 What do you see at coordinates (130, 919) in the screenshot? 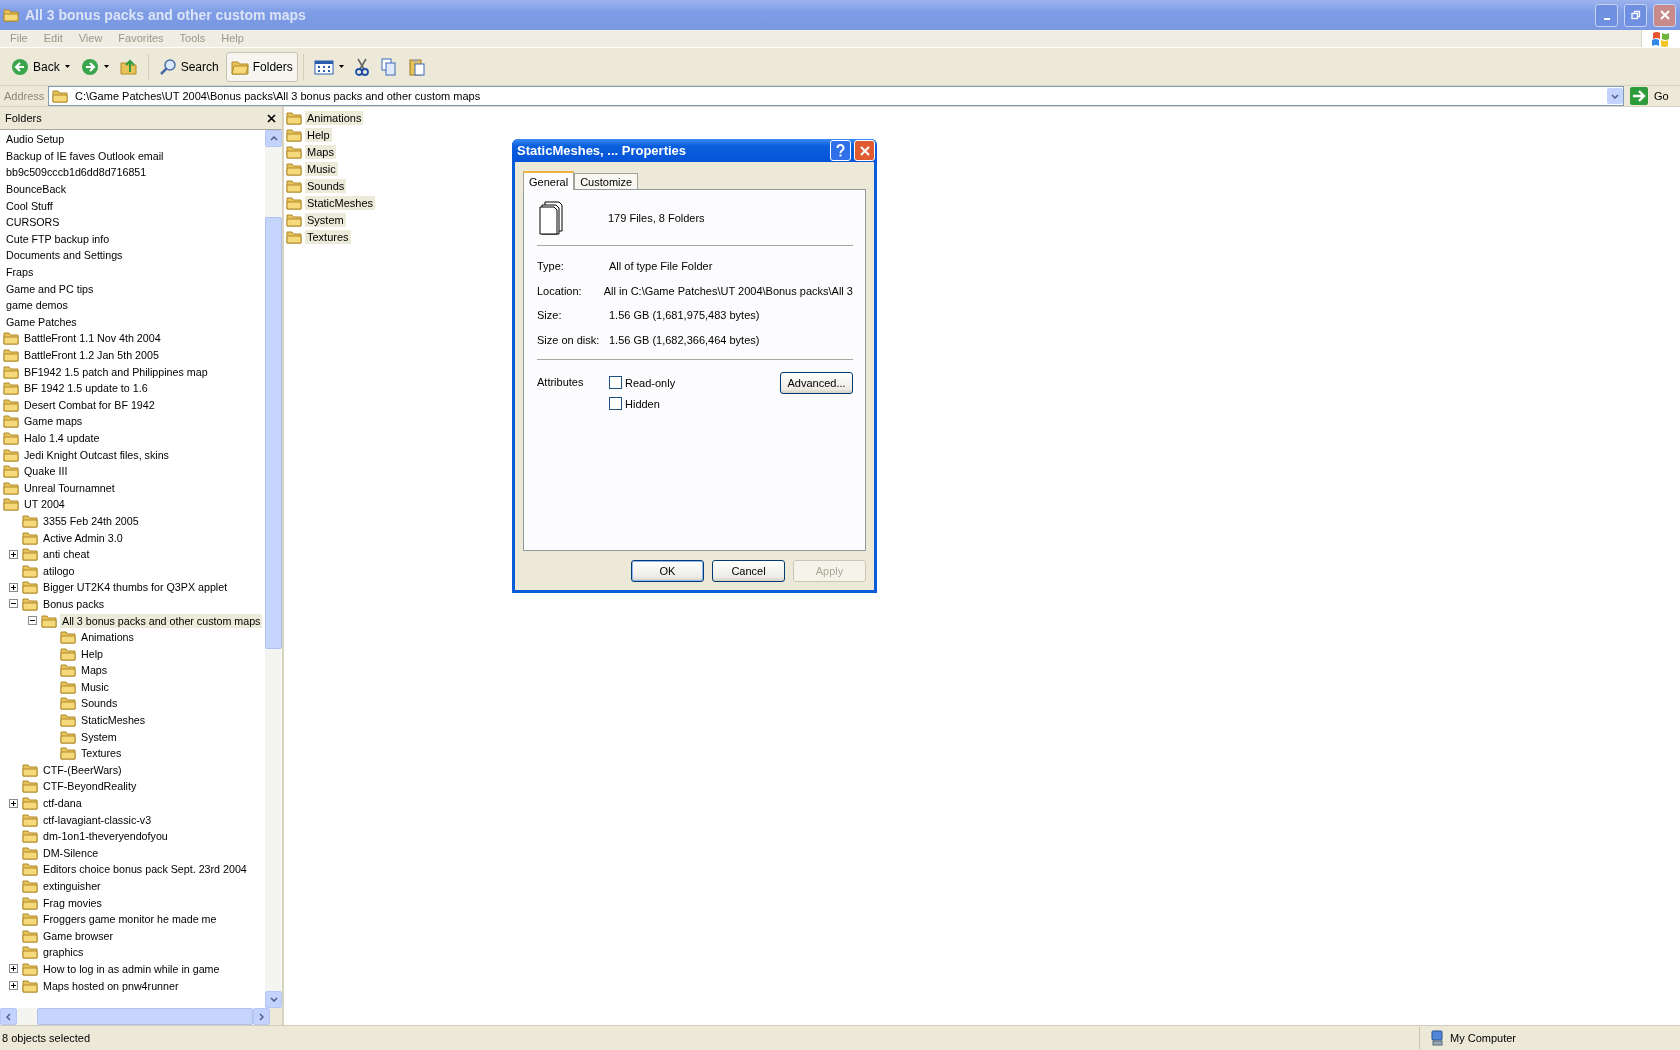
I see `tree-item: Froggers game monitor he made me` at bounding box center [130, 919].